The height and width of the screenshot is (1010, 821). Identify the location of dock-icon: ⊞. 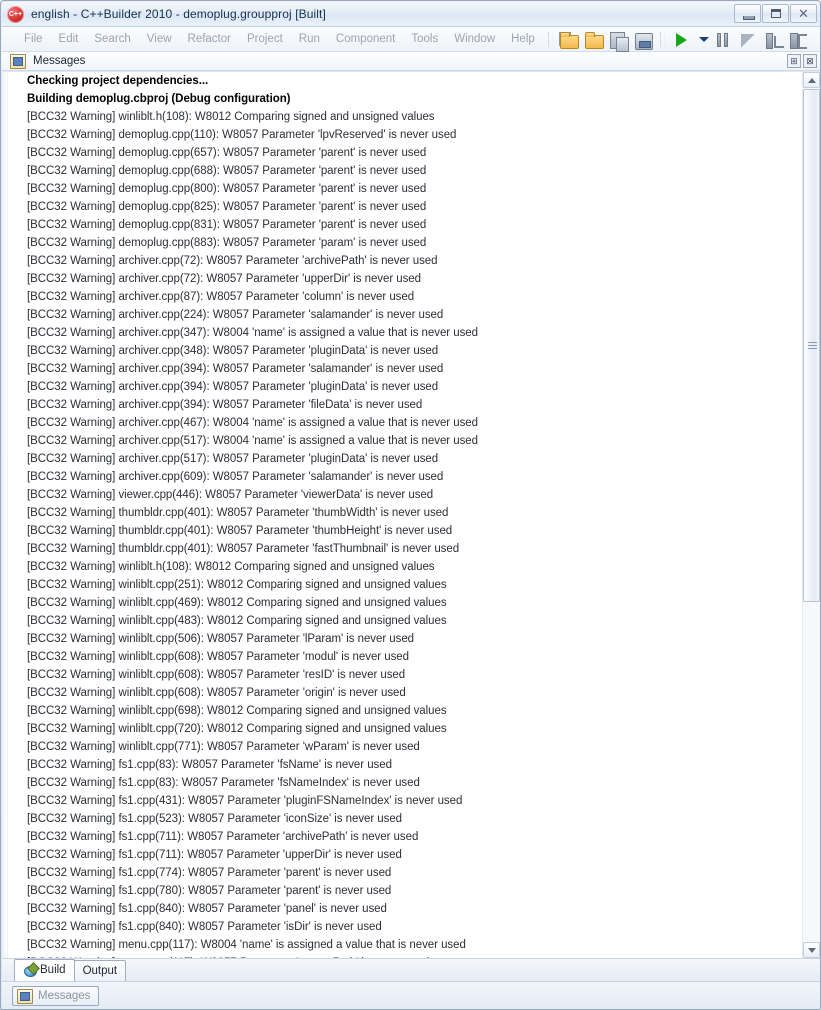
(794, 61).